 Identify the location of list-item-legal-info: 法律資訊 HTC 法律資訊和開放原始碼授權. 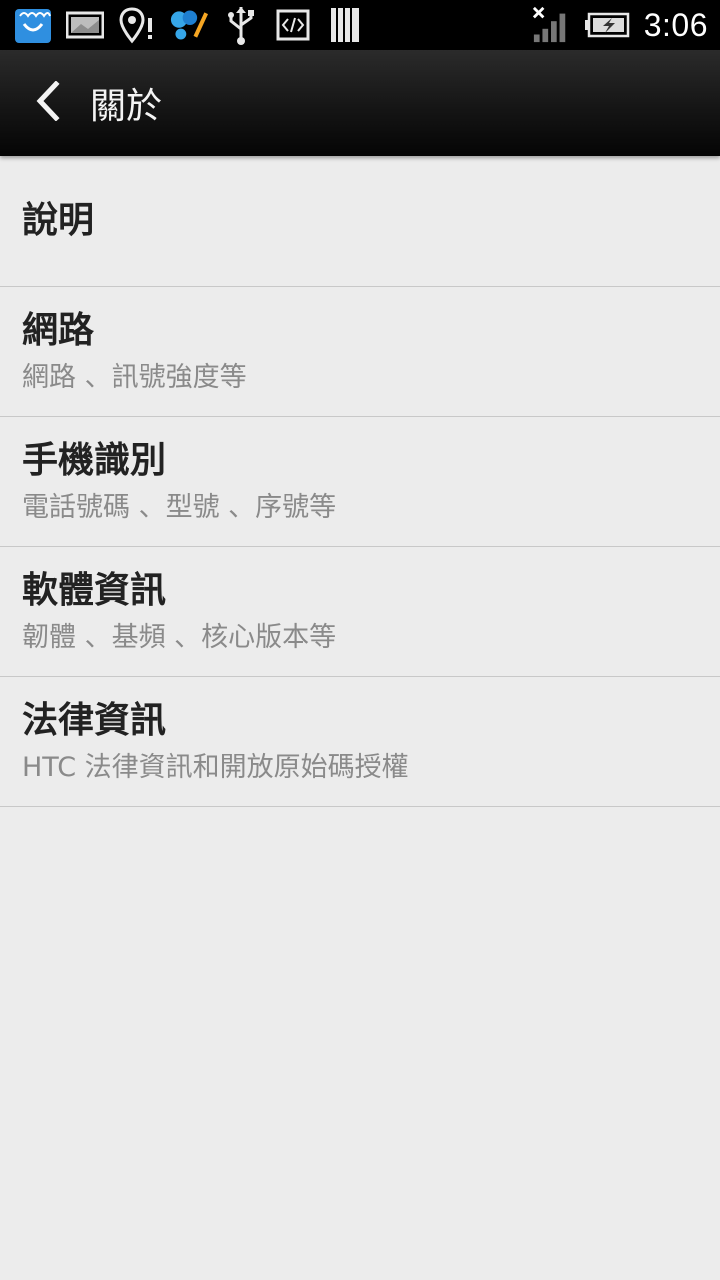
(360, 742).